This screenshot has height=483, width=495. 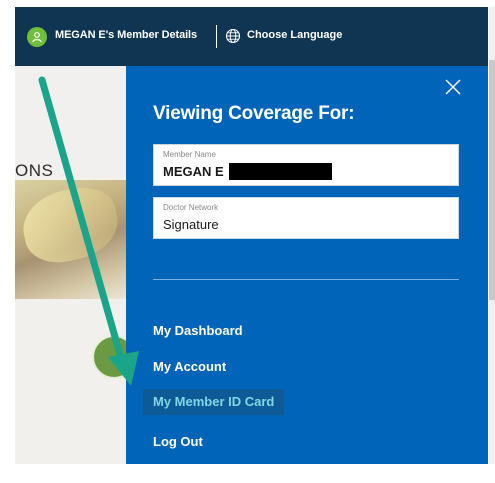 I want to click on divider, so click(x=216, y=36).